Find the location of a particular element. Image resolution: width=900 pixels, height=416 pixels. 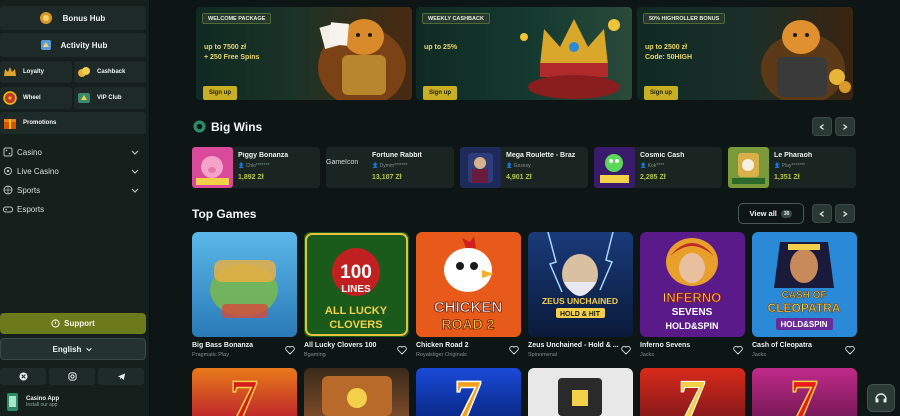

game-tile-zeus-unchained: ZEUS UNCHAINED HOLD & HIT is located at coordinates (580, 284).